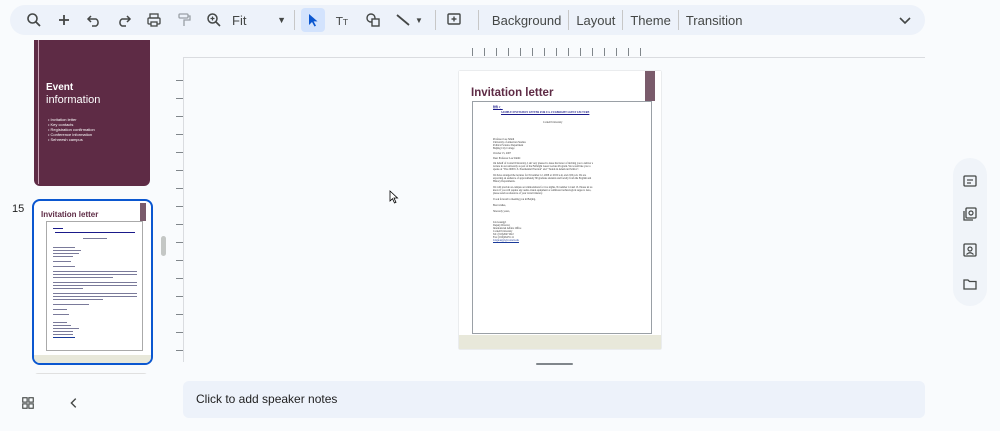  I want to click on filmstrip-controls, so click(51, 403).